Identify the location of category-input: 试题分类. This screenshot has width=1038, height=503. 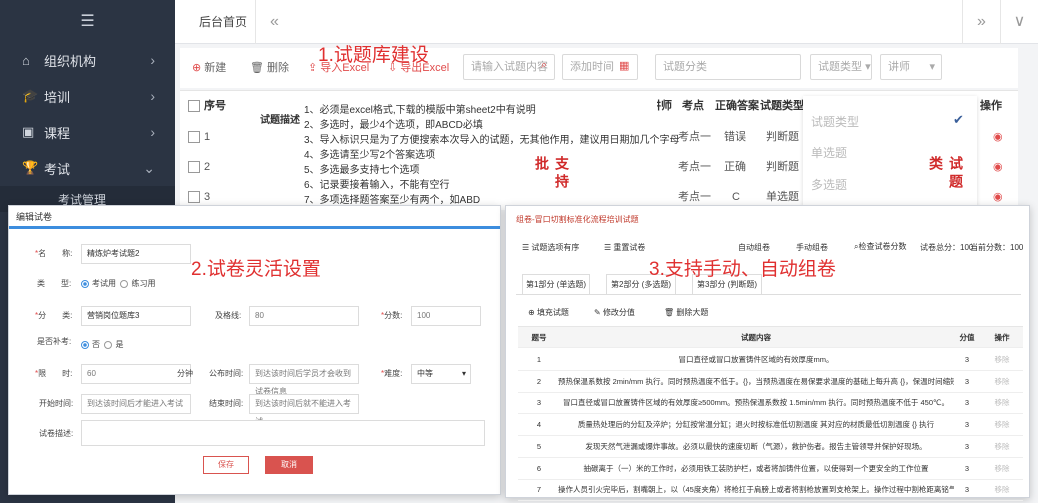
(728, 67).